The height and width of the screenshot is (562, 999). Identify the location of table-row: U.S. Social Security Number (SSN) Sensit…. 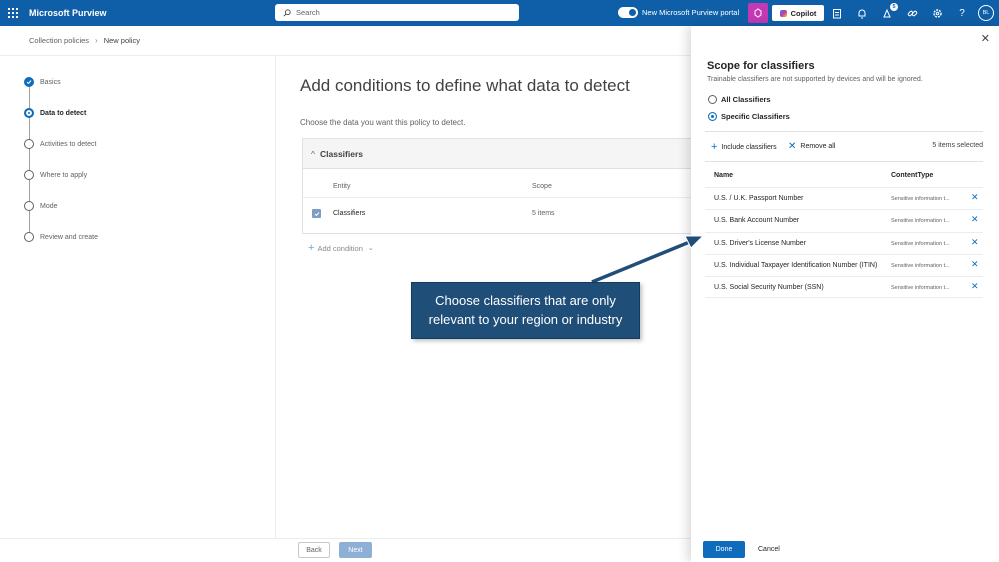
(844, 287).